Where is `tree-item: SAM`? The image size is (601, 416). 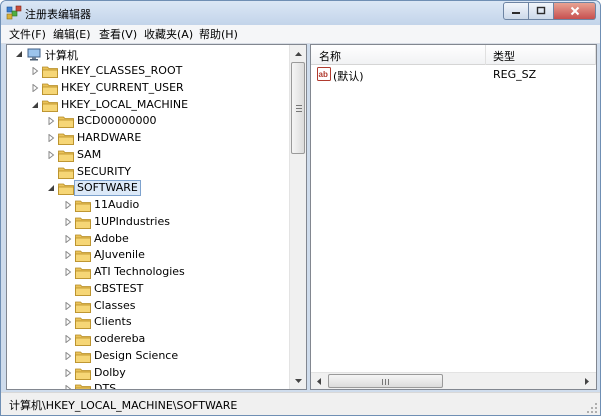
tree-item: SAM is located at coordinates (148, 155).